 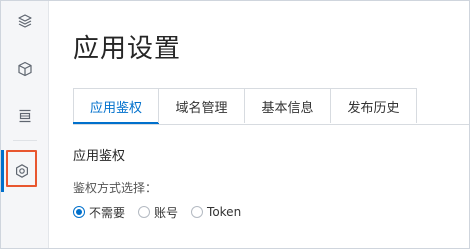 I want to click on tab-label: 应用鉴权, so click(x=115, y=108).